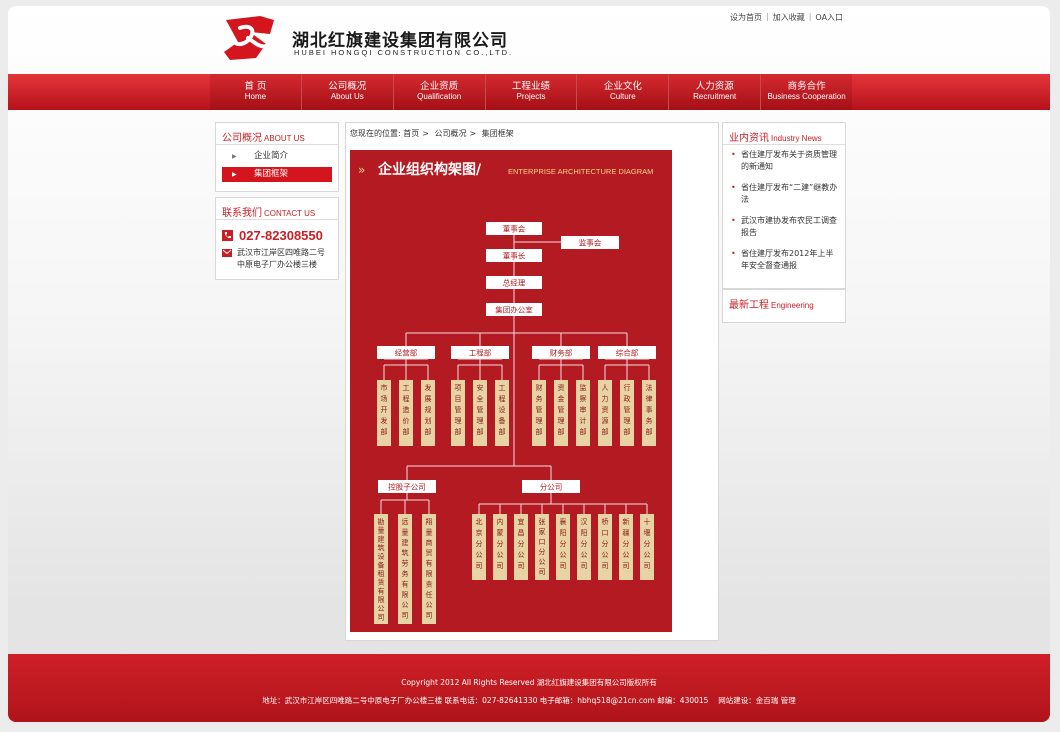  I want to click on org-node-label: 控股子公司, so click(407, 487).